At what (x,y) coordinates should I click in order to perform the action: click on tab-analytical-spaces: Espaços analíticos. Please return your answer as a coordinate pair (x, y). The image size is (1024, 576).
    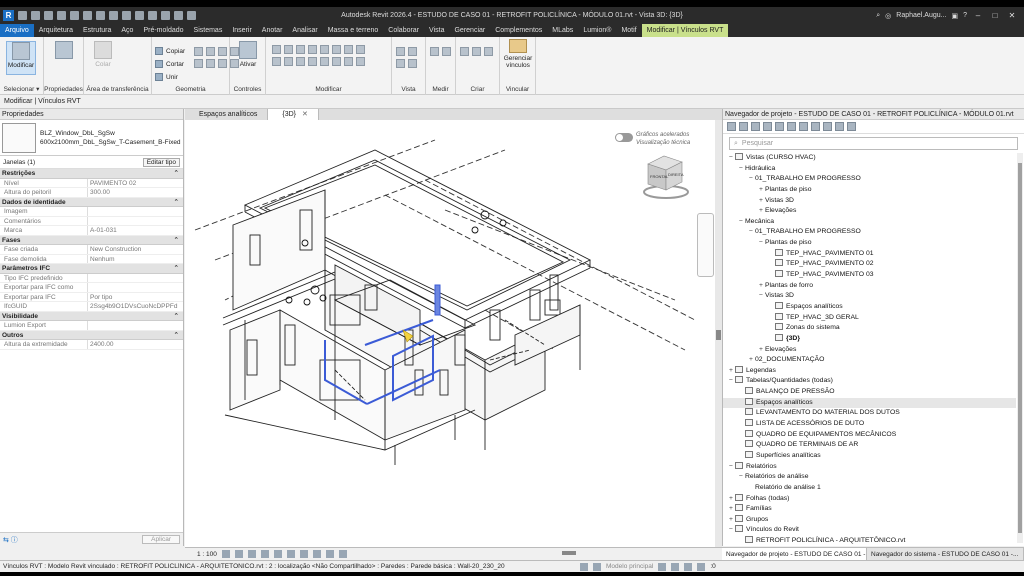
    Looking at the image, I should click on (227, 114).